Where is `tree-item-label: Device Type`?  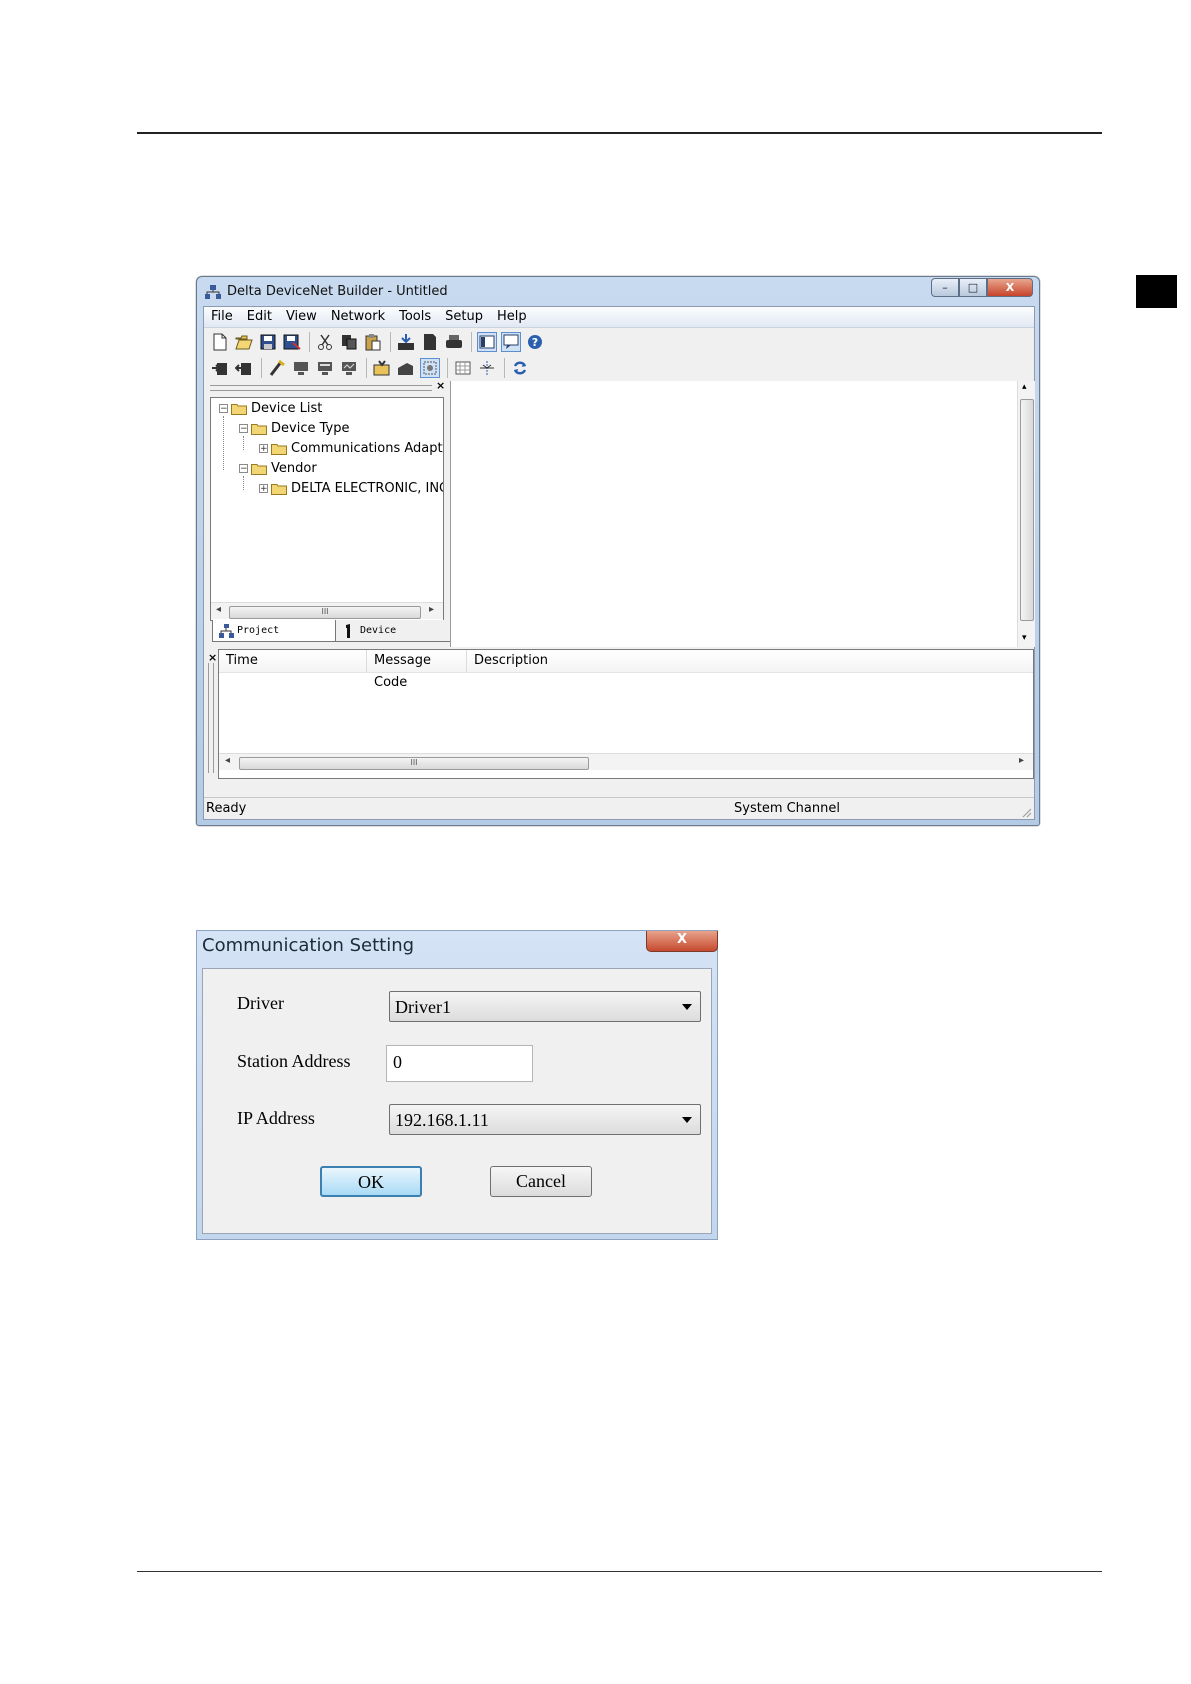 tree-item-label: Device Type is located at coordinates (310, 428).